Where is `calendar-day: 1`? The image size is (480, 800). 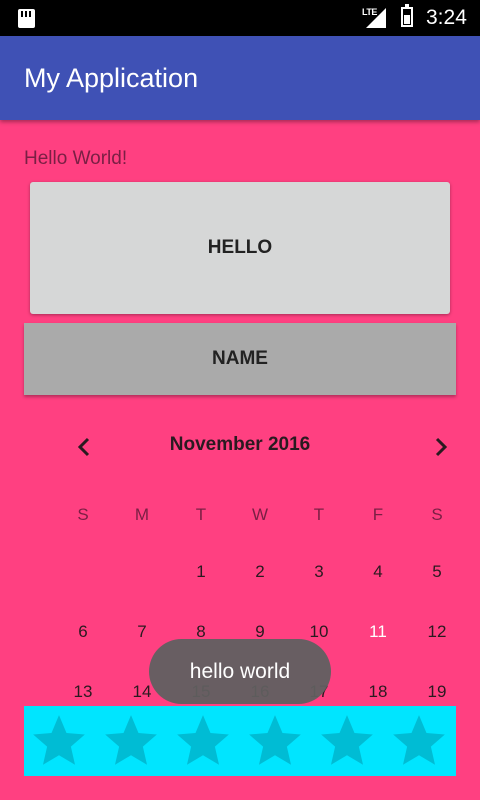
calendar-day: 1 is located at coordinates (201, 572).